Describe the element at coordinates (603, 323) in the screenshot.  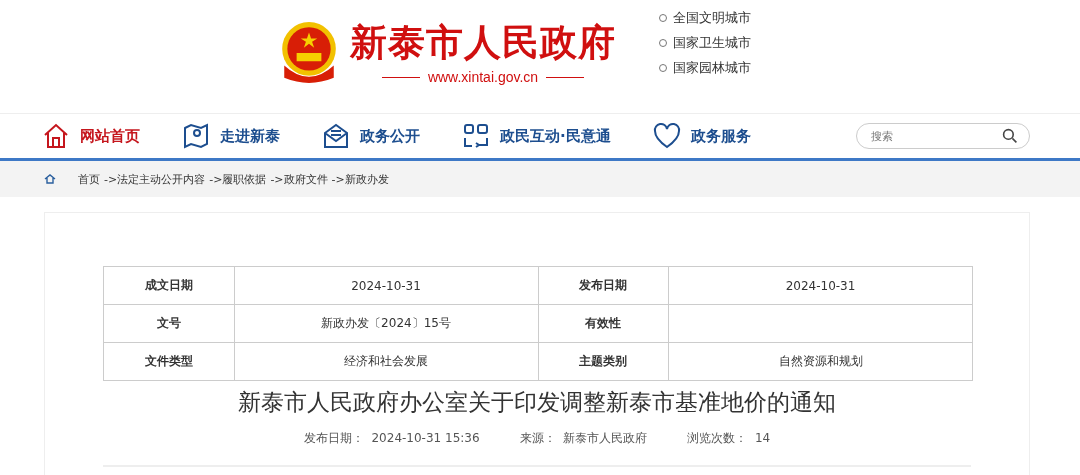
I see `table-header-cell: 有效性` at that location.